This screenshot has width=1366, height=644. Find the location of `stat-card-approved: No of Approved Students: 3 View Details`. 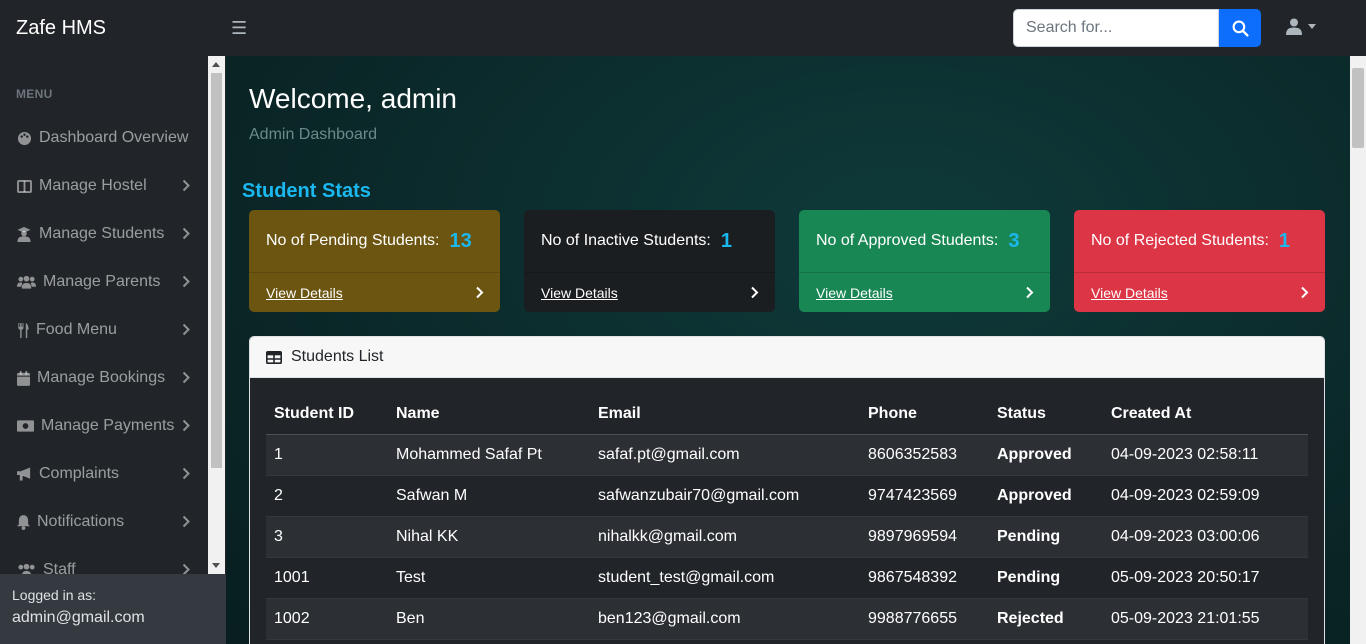

stat-card-approved: No of Approved Students: 3 View Details is located at coordinates (924, 261).